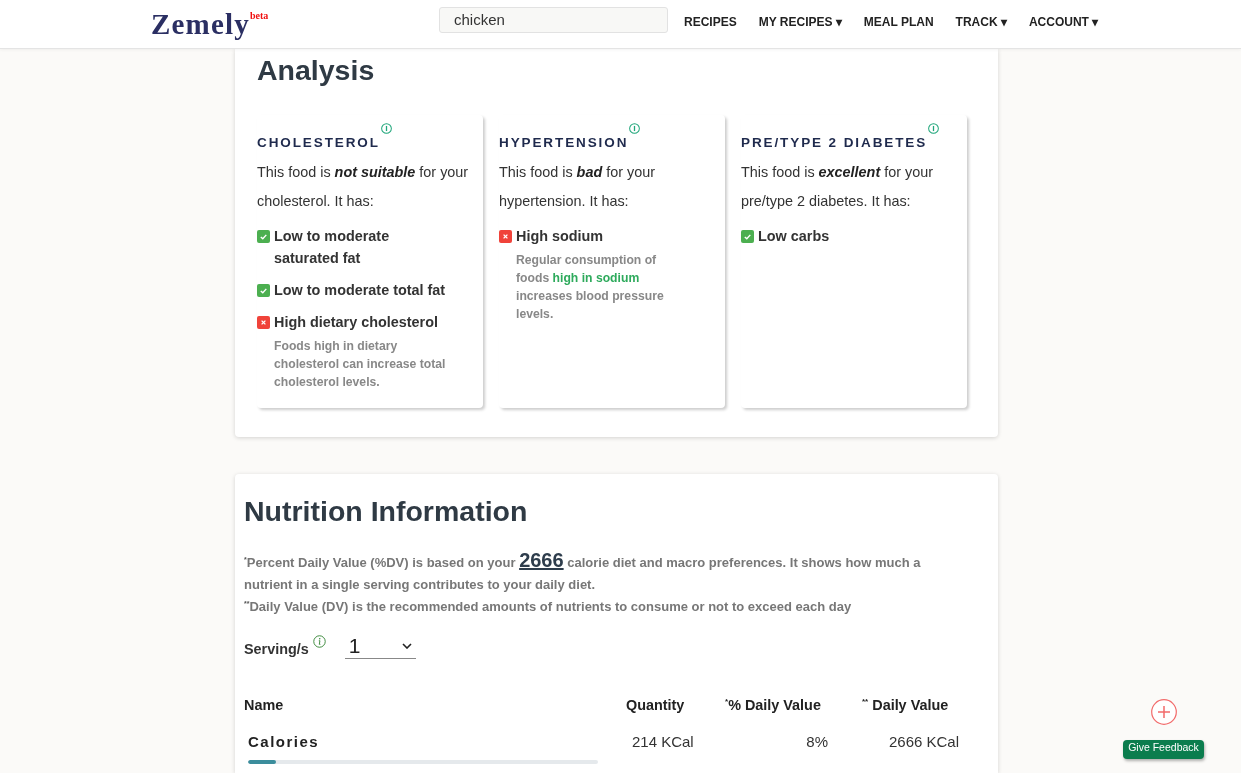 This screenshot has height=773, width=1241. What do you see at coordinates (773, 705) in the screenshot?
I see `column-header: $^{*}$% Daily Value` at bounding box center [773, 705].